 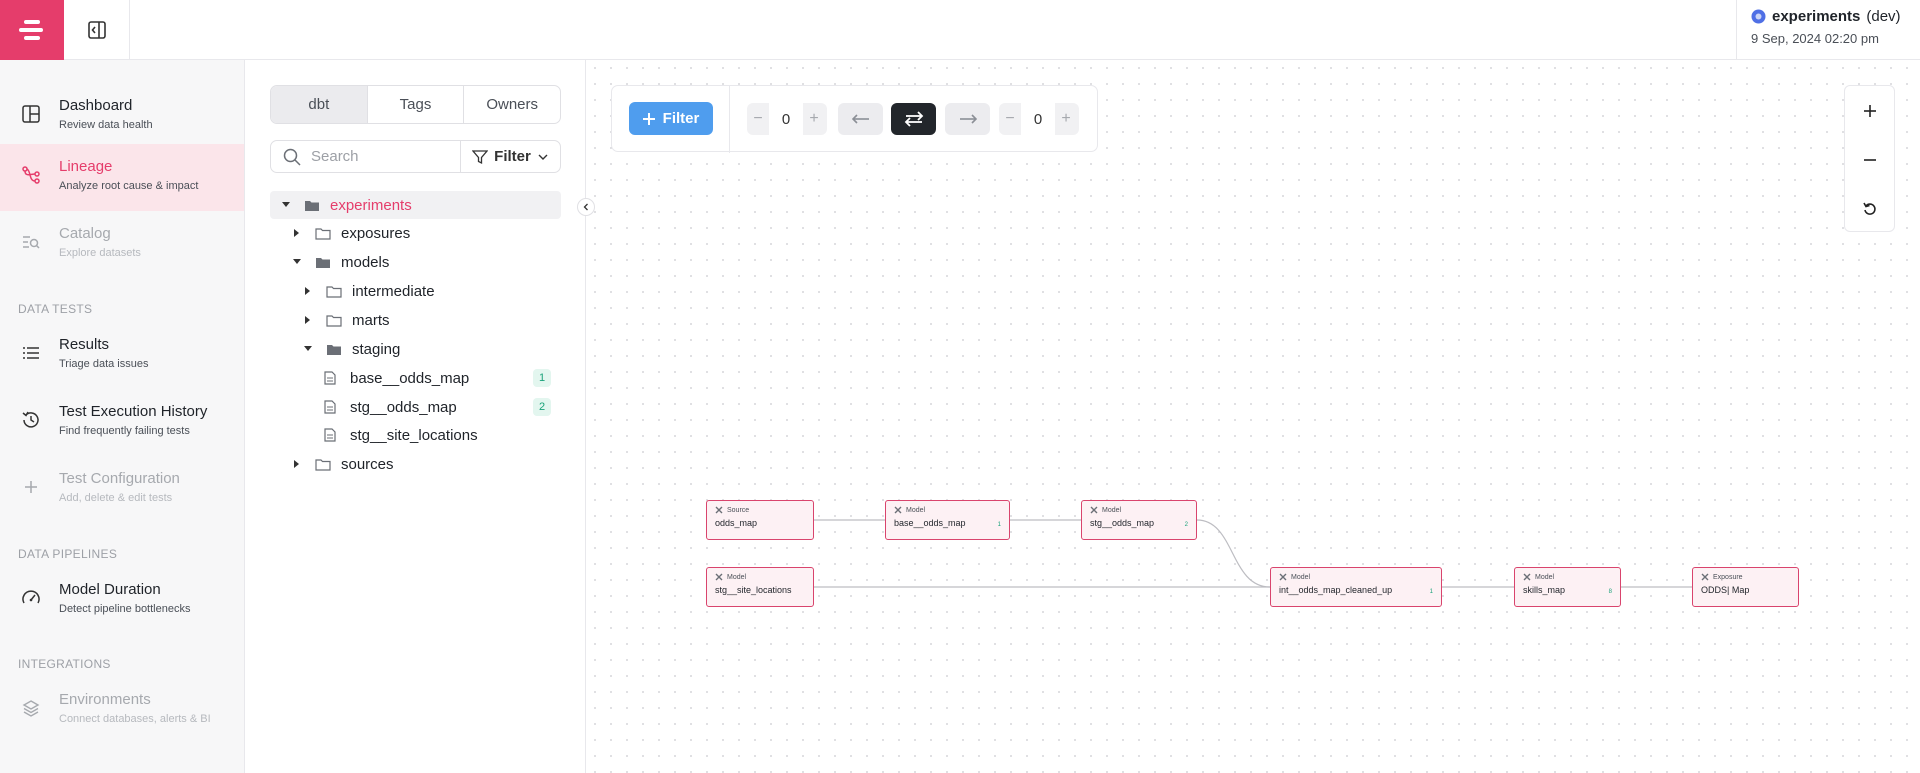 I want to click on reset-view-button, so click(x=1869, y=208).